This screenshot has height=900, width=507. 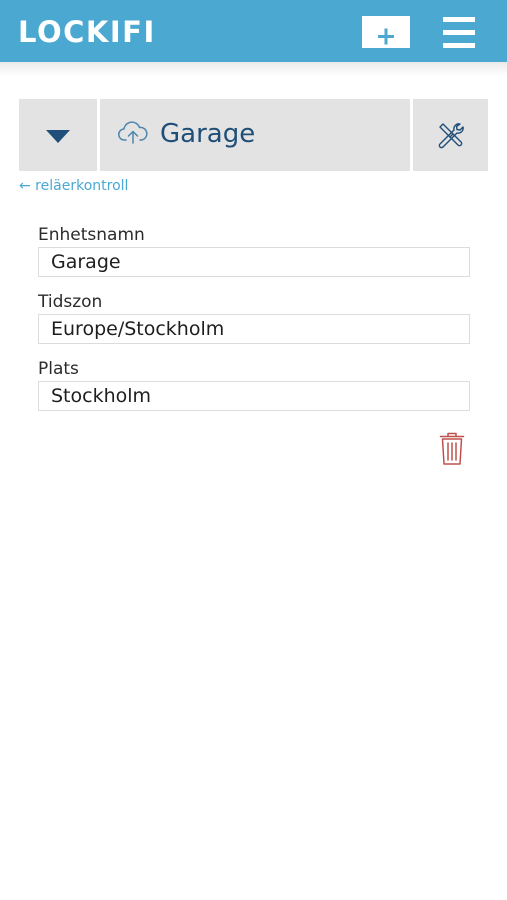 I want to click on plus-icon, so click(x=386, y=36).